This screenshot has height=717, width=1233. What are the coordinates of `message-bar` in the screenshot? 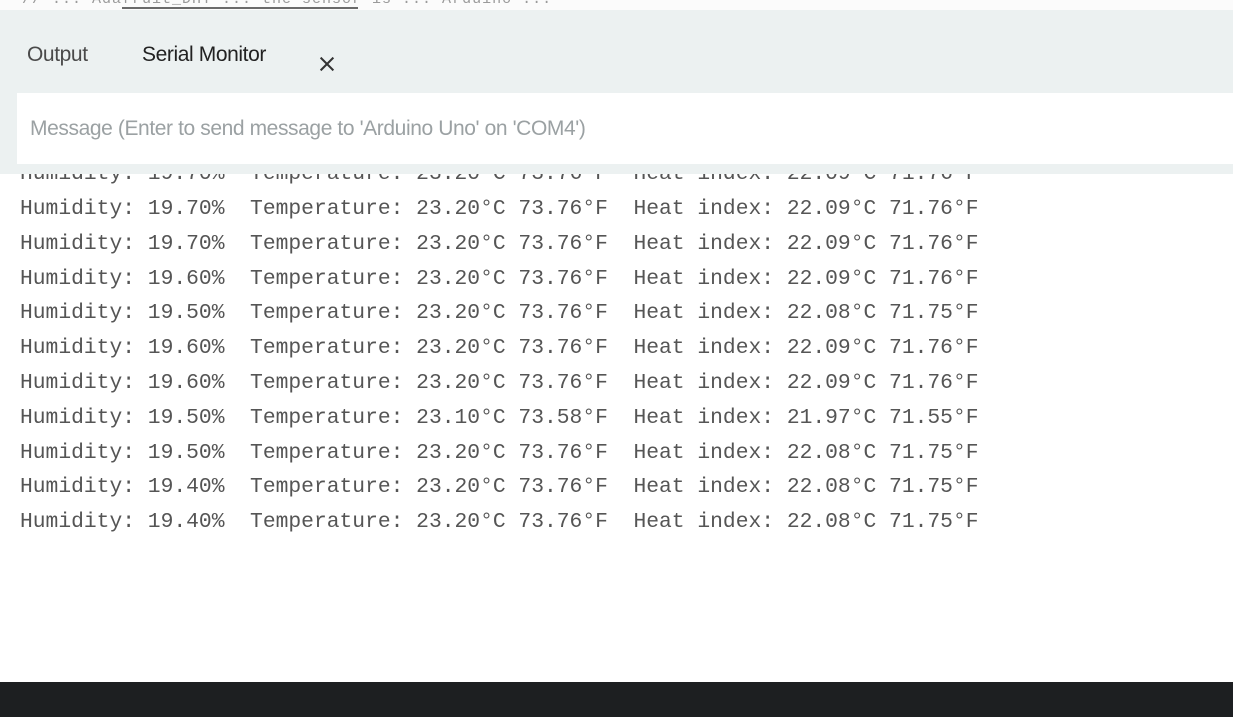 It's located at (616, 131).